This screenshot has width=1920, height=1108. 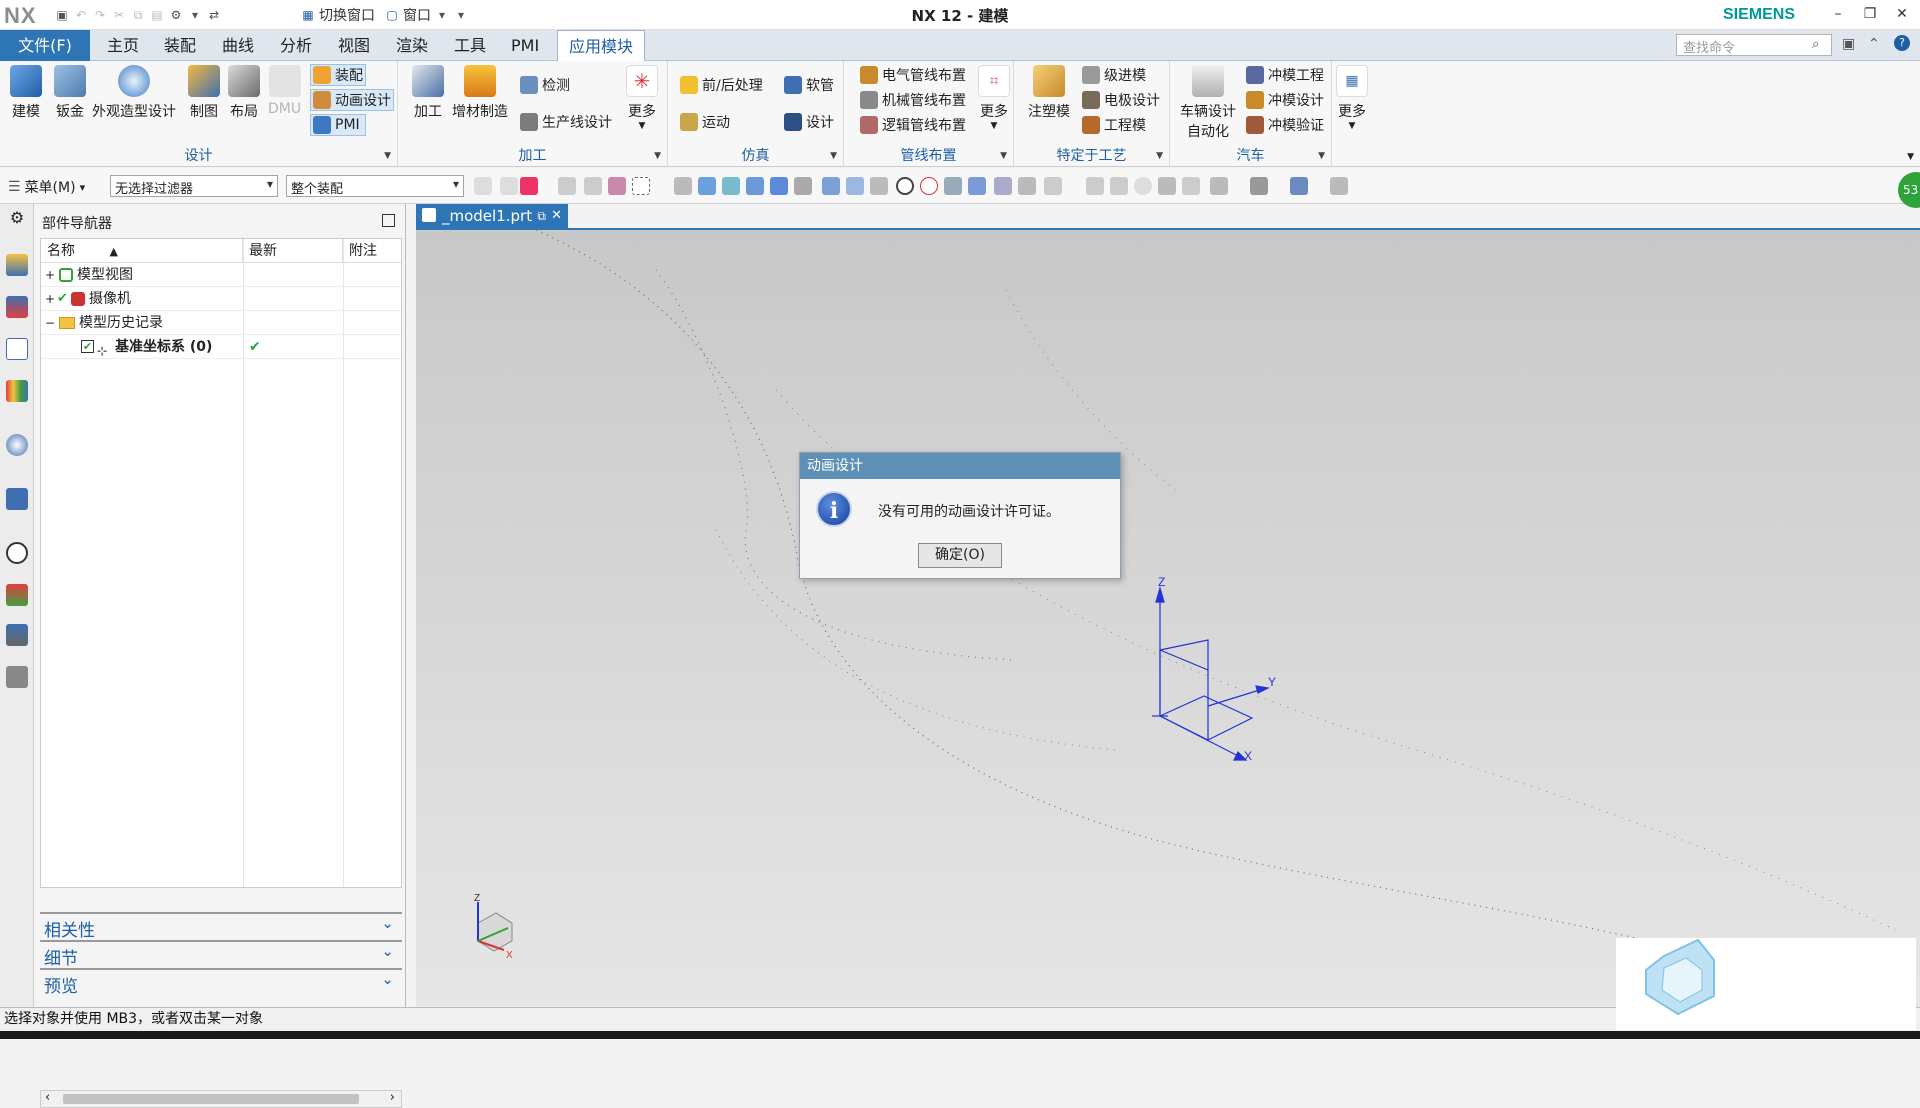 What do you see at coordinates (1027, 186) in the screenshot?
I see `bounded-icon` at bounding box center [1027, 186].